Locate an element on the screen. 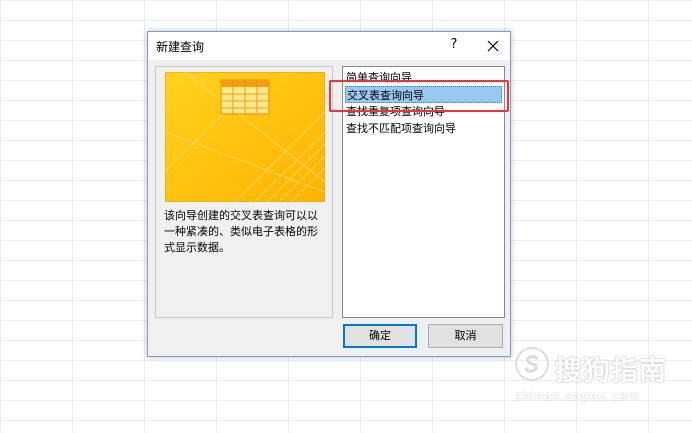  watermark-name: 搜狗指南 is located at coordinates (611, 371).